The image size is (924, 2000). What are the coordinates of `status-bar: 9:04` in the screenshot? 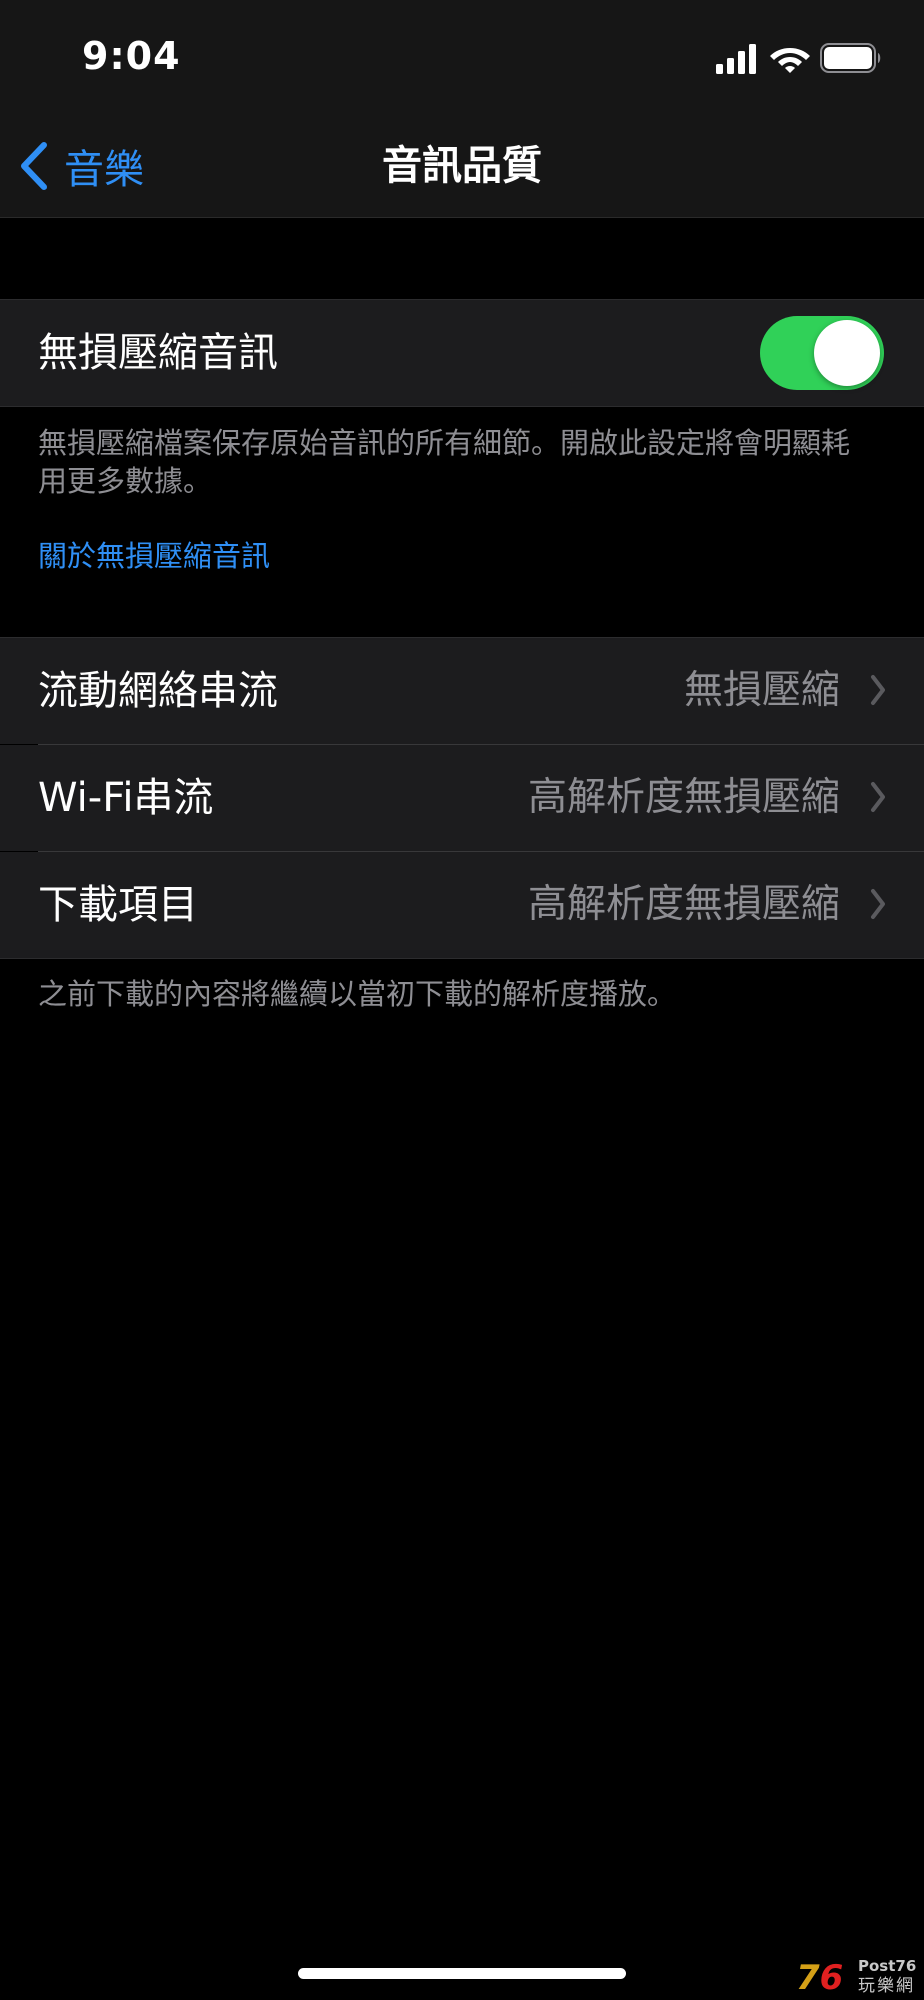 It's located at (462, 59).